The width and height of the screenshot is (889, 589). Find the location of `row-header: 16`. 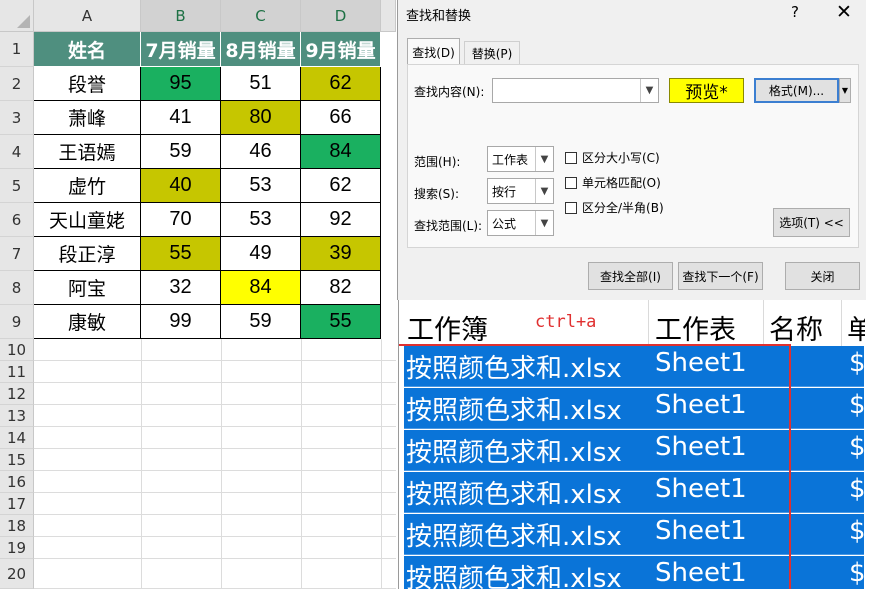

row-header: 16 is located at coordinates (17, 482).